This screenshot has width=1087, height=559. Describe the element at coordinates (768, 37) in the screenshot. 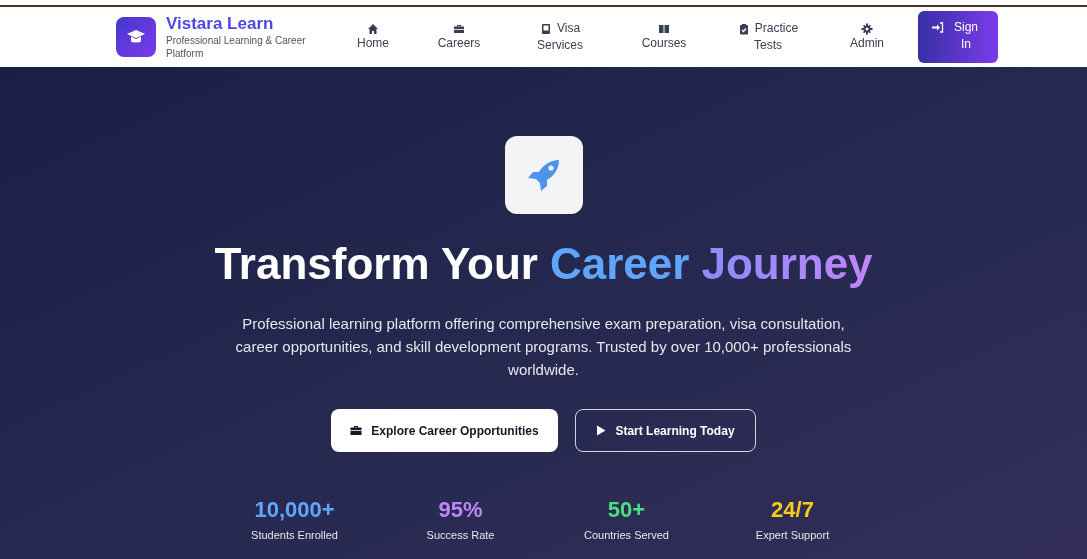

I see `nav-link: Practice Tests` at that location.